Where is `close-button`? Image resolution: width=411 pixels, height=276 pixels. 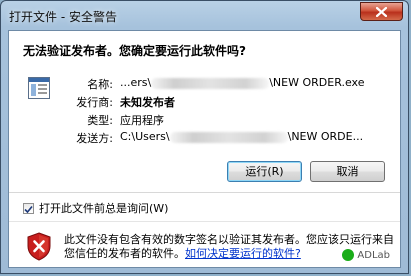
close-button is located at coordinates (381, 11).